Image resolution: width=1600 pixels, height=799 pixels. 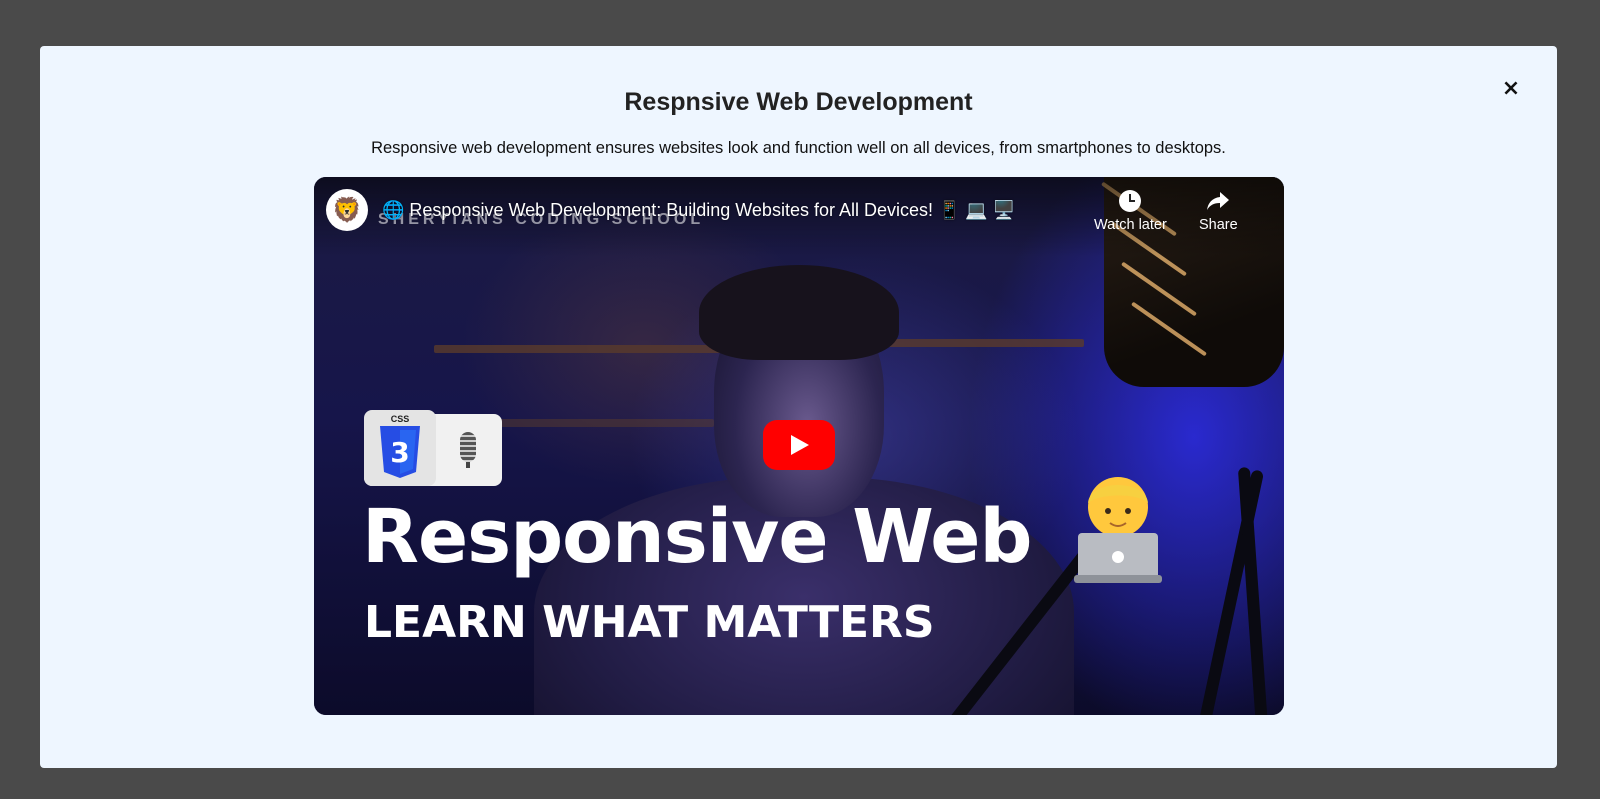 I want to click on thumbnail-headline: Responsive Web, so click(x=697, y=537).